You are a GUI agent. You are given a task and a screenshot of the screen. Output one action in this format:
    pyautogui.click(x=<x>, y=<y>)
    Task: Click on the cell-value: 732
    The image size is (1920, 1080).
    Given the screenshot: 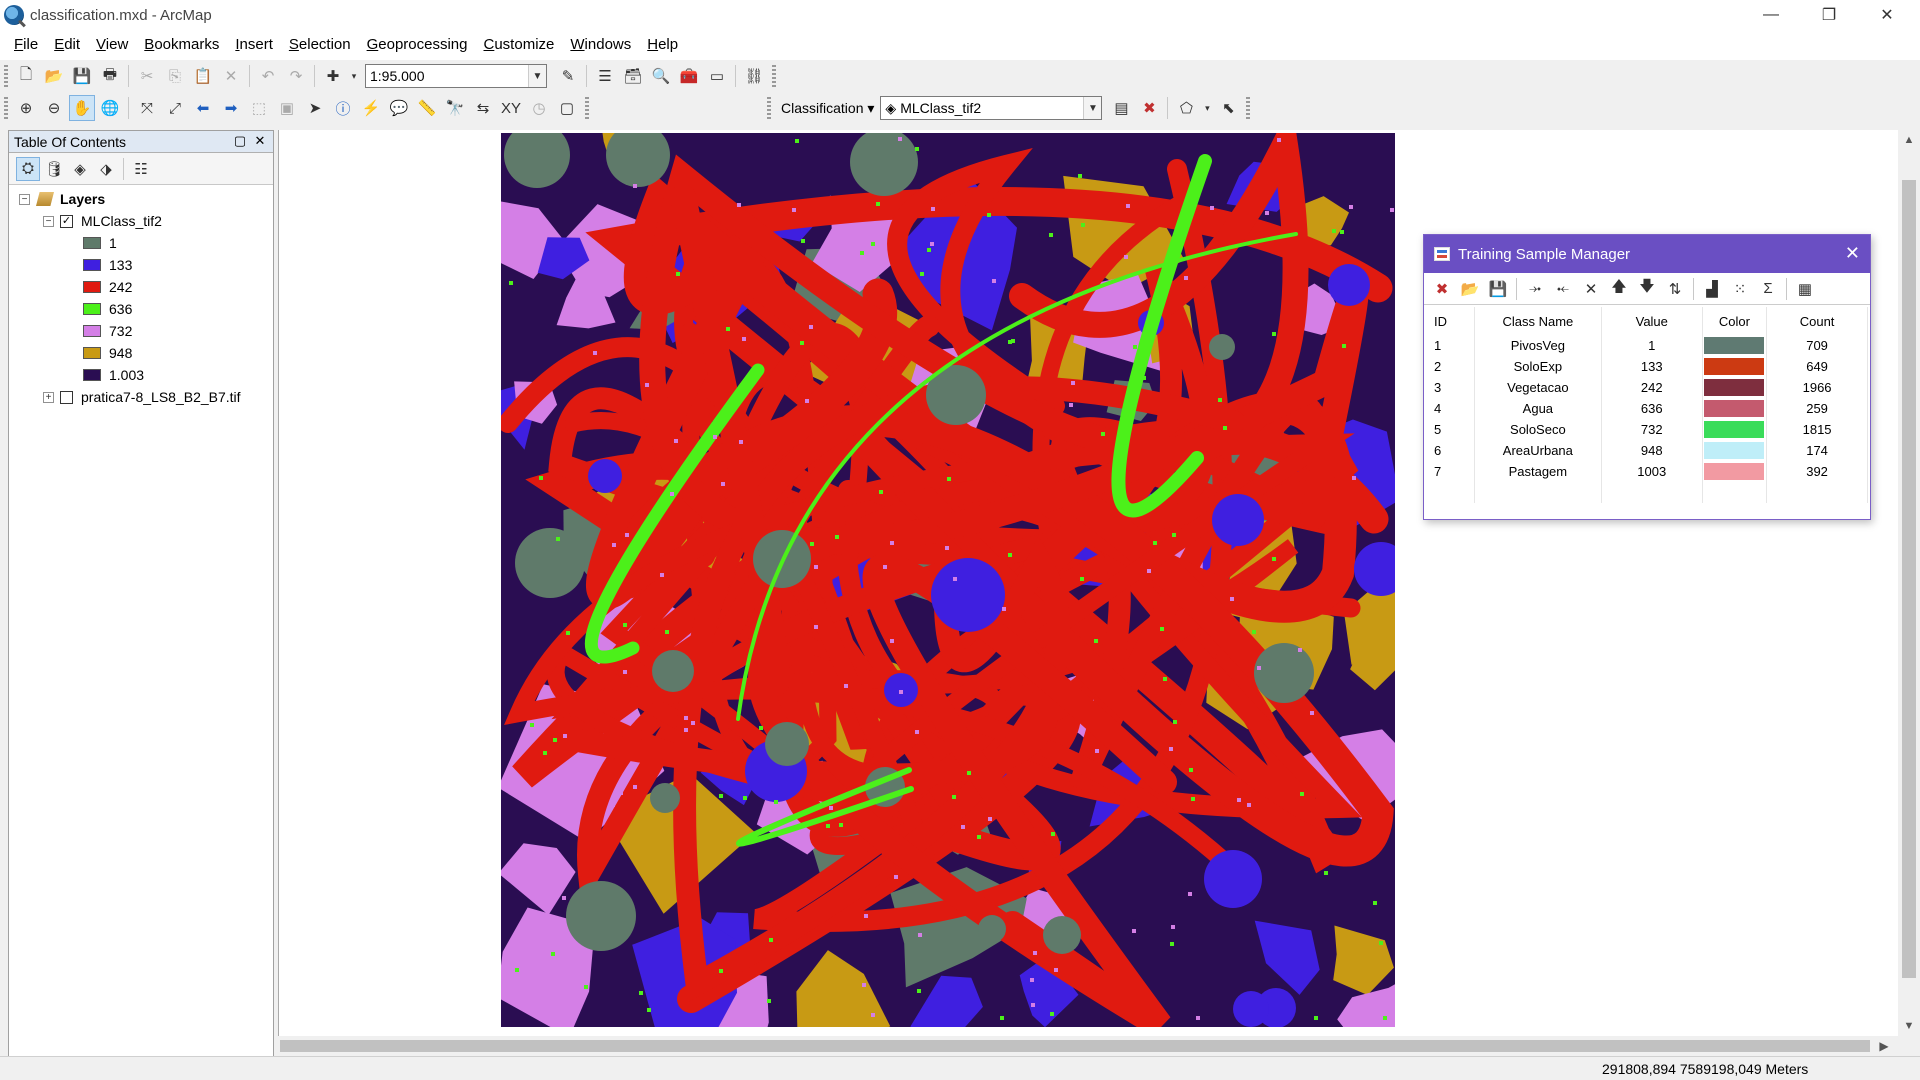 What is the action you would take?
    pyautogui.click(x=1652, y=429)
    